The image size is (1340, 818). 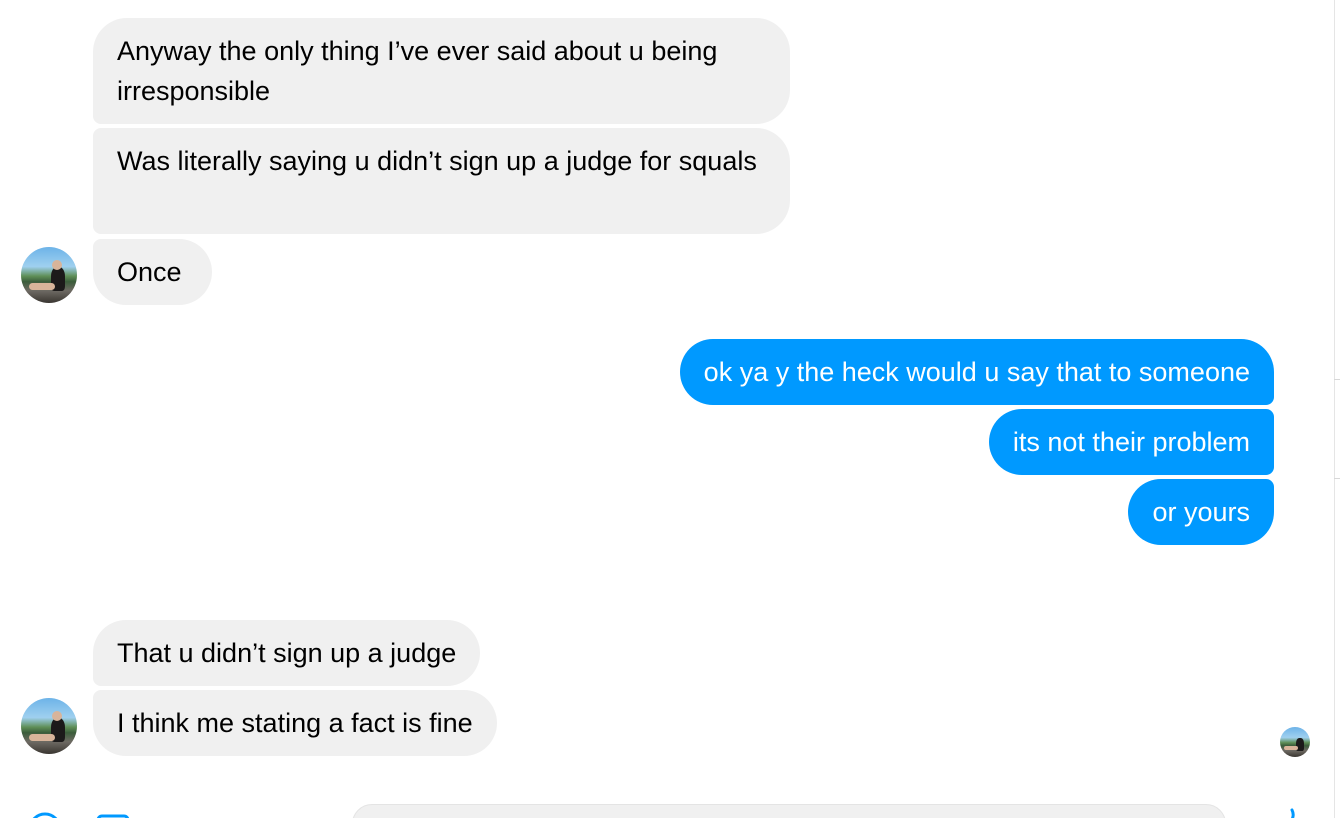 What do you see at coordinates (1295, 742) in the screenshot?
I see `read-receipt-avatar` at bounding box center [1295, 742].